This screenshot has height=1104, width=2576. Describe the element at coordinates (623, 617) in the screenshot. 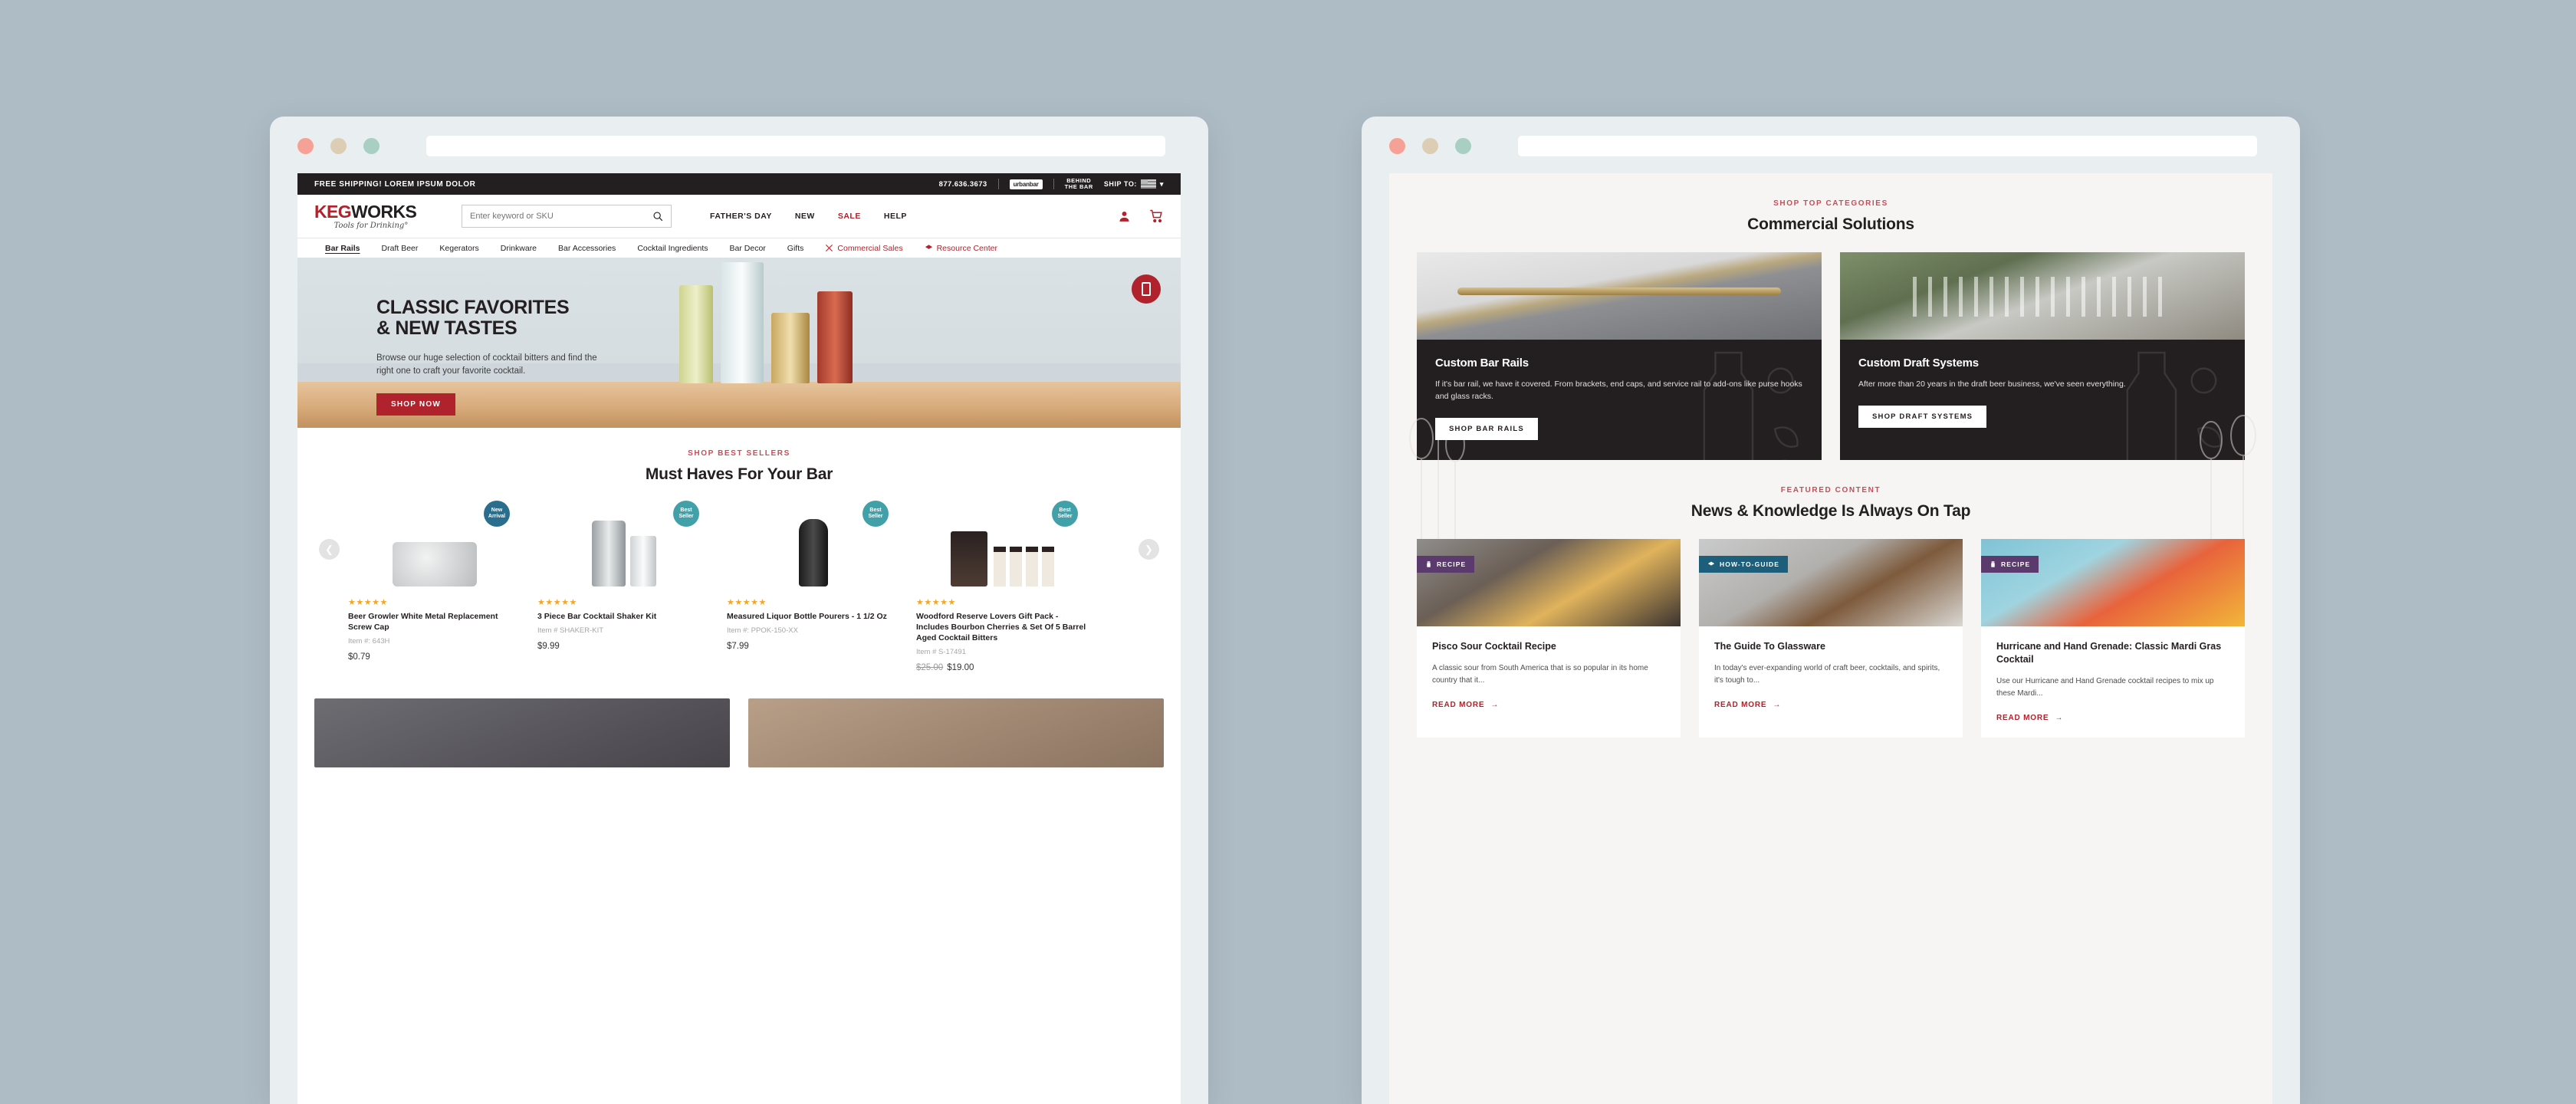

I see `product-name: 3 Piece Bar Cocktail Shaker Kit` at that location.